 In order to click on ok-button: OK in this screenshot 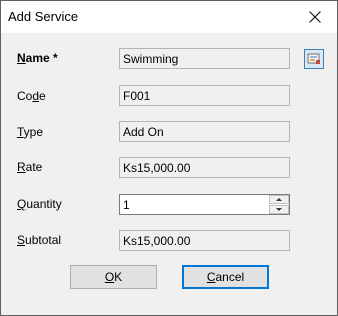, I will do `click(113, 277)`.